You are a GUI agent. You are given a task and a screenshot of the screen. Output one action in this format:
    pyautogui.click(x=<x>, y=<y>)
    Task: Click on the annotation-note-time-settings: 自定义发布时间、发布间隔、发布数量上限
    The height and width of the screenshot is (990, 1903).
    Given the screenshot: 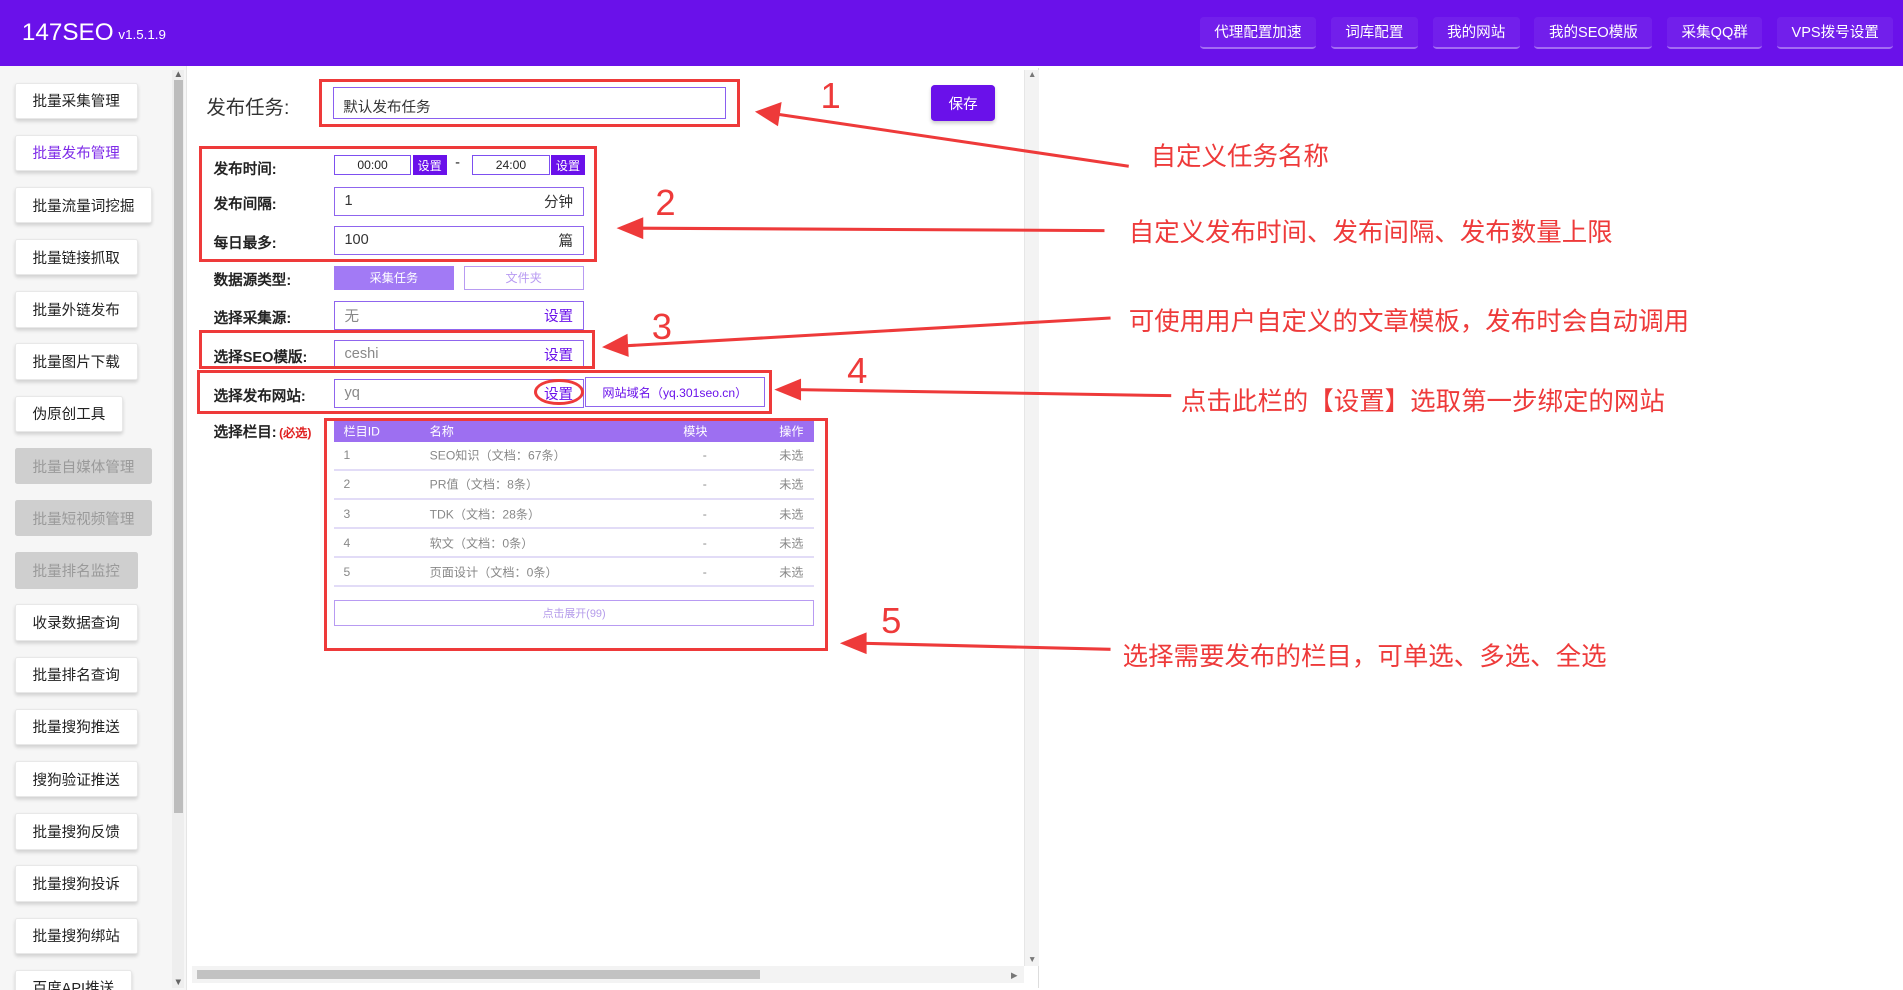 What is the action you would take?
    pyautogui.click(x=1370, y=233)
    